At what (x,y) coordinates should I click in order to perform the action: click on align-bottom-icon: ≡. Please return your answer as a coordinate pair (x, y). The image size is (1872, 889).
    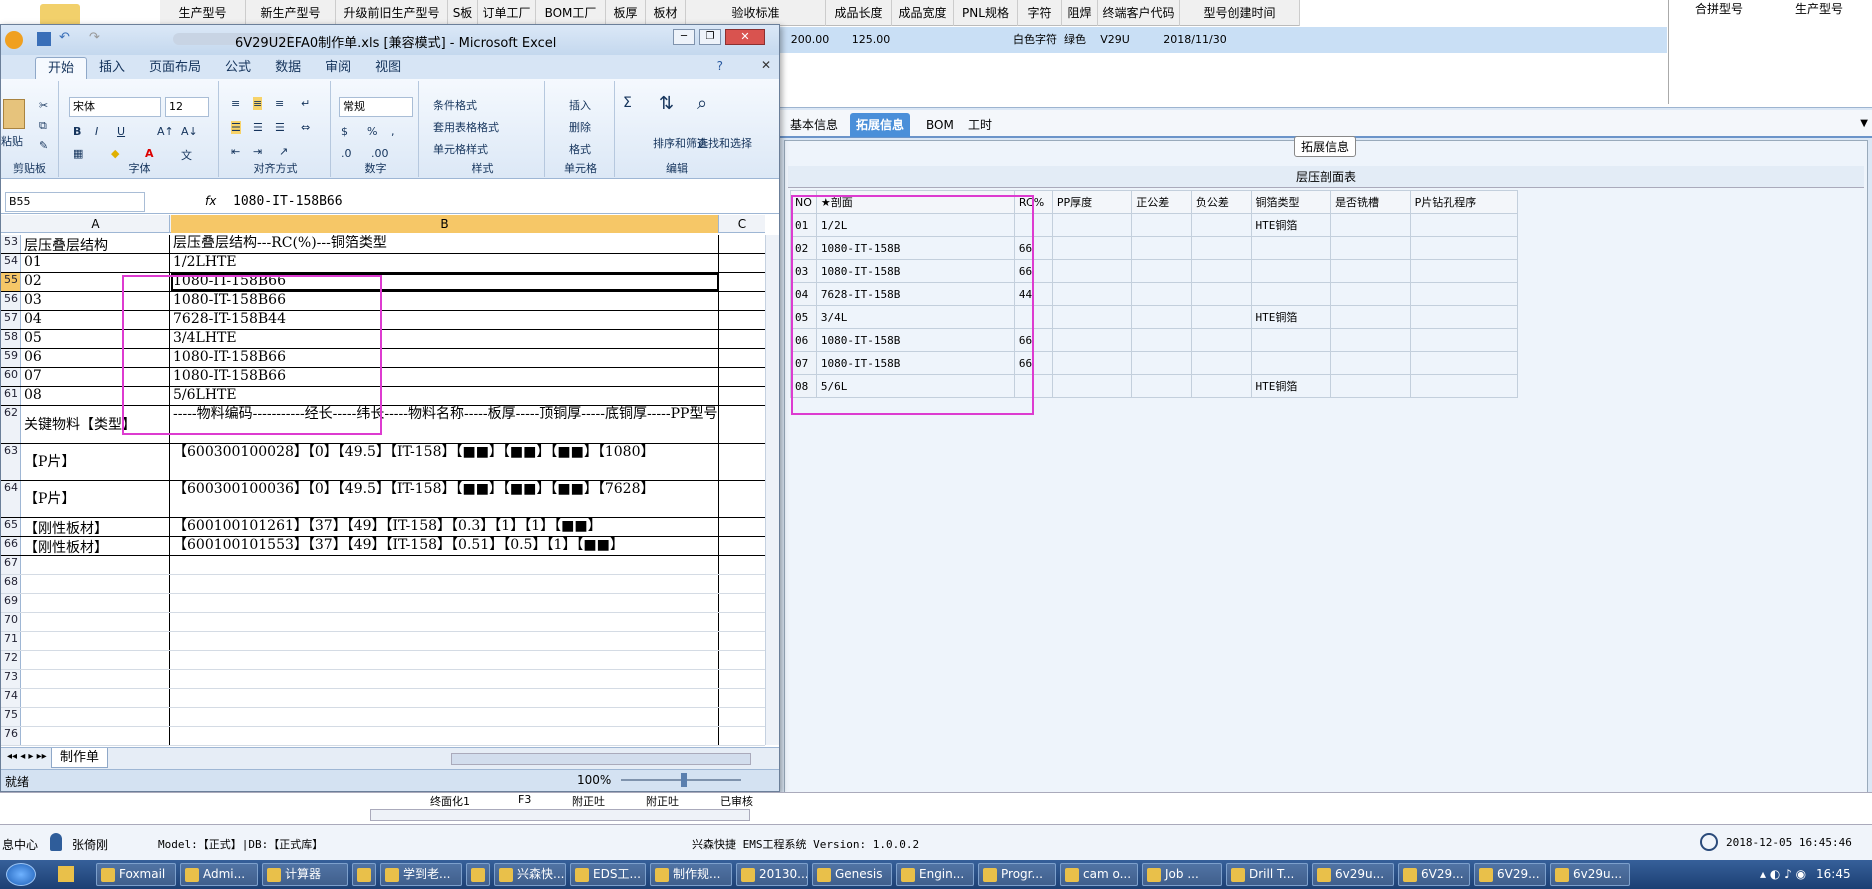
    Looking at the image, I should click on (279, 103).